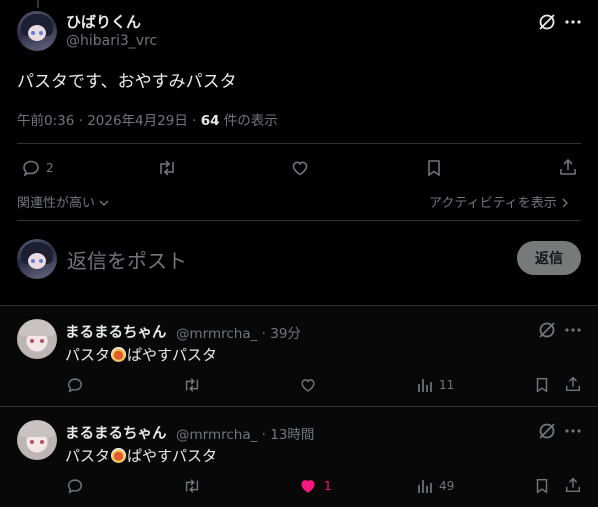 Image resolution: width=598 pixels, height=507 pixels. Describe the element at coordinates (109, 121) in the screenshot. I see `post-time: 午前0:36 · 2026年4月29日 ·` at that location.